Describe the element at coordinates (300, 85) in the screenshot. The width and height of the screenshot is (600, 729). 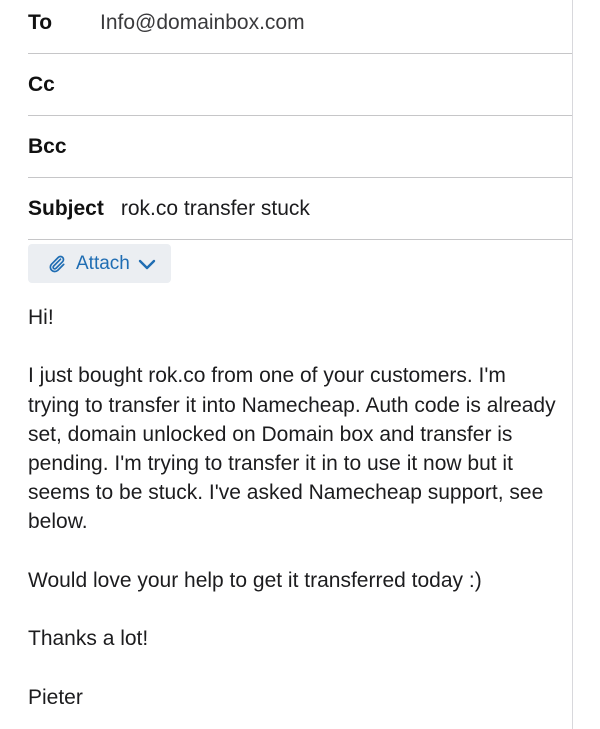
I see `cc-field: Cc` at that location.